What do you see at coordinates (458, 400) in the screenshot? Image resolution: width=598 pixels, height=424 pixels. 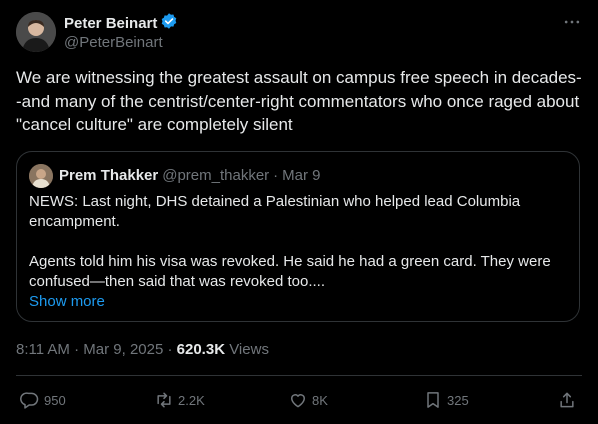 I see `bookmark-count: 325` at bounding box center [458, 400].